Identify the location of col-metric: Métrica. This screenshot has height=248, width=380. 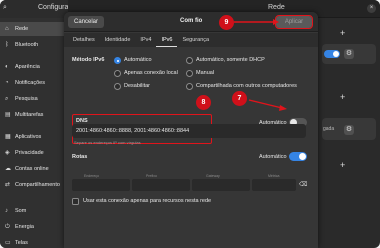
(274, 176).